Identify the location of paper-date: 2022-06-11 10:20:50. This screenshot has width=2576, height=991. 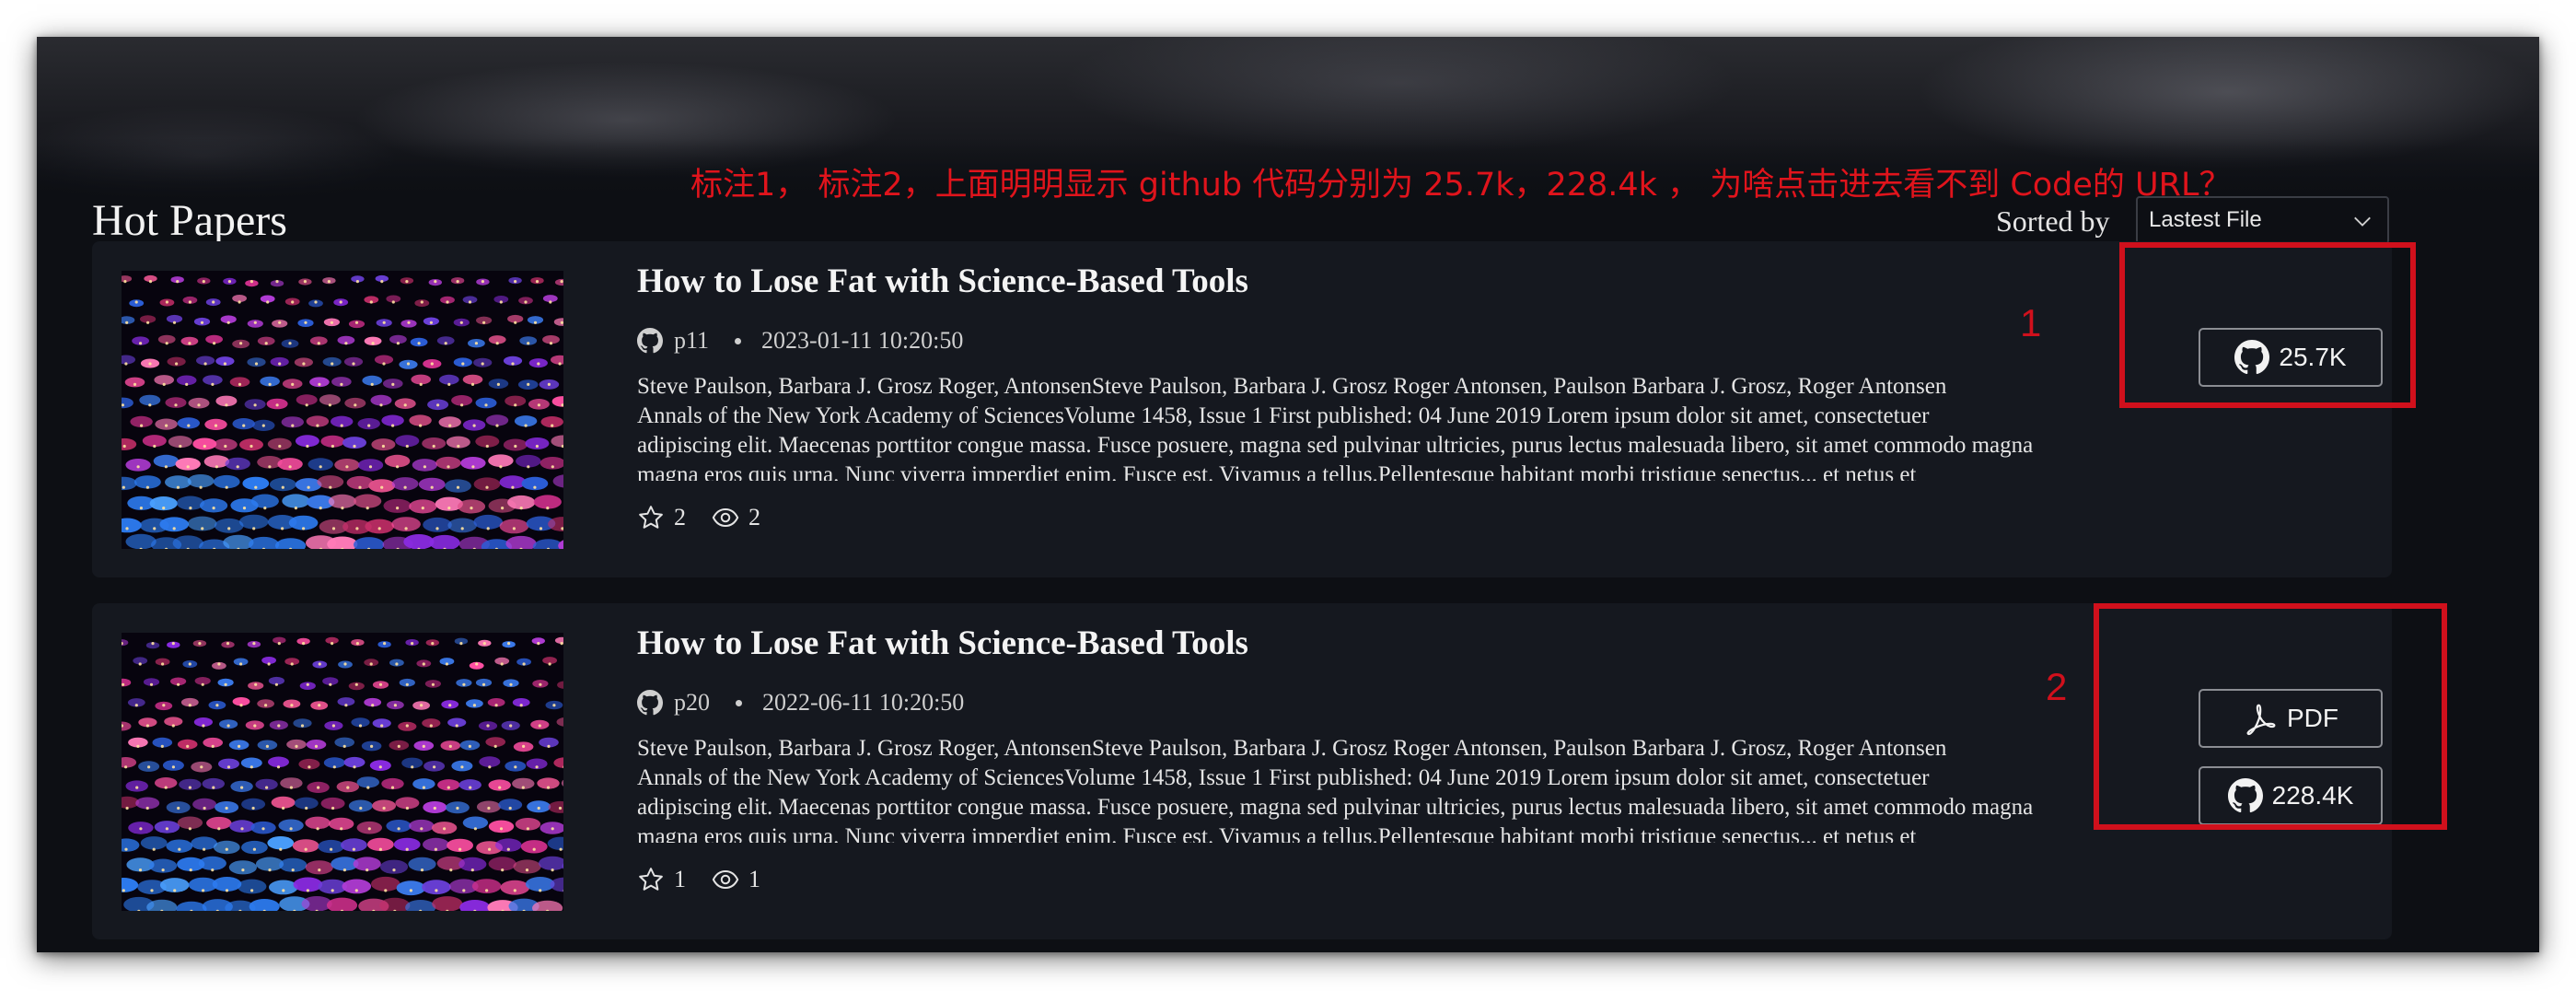
(863, 702).